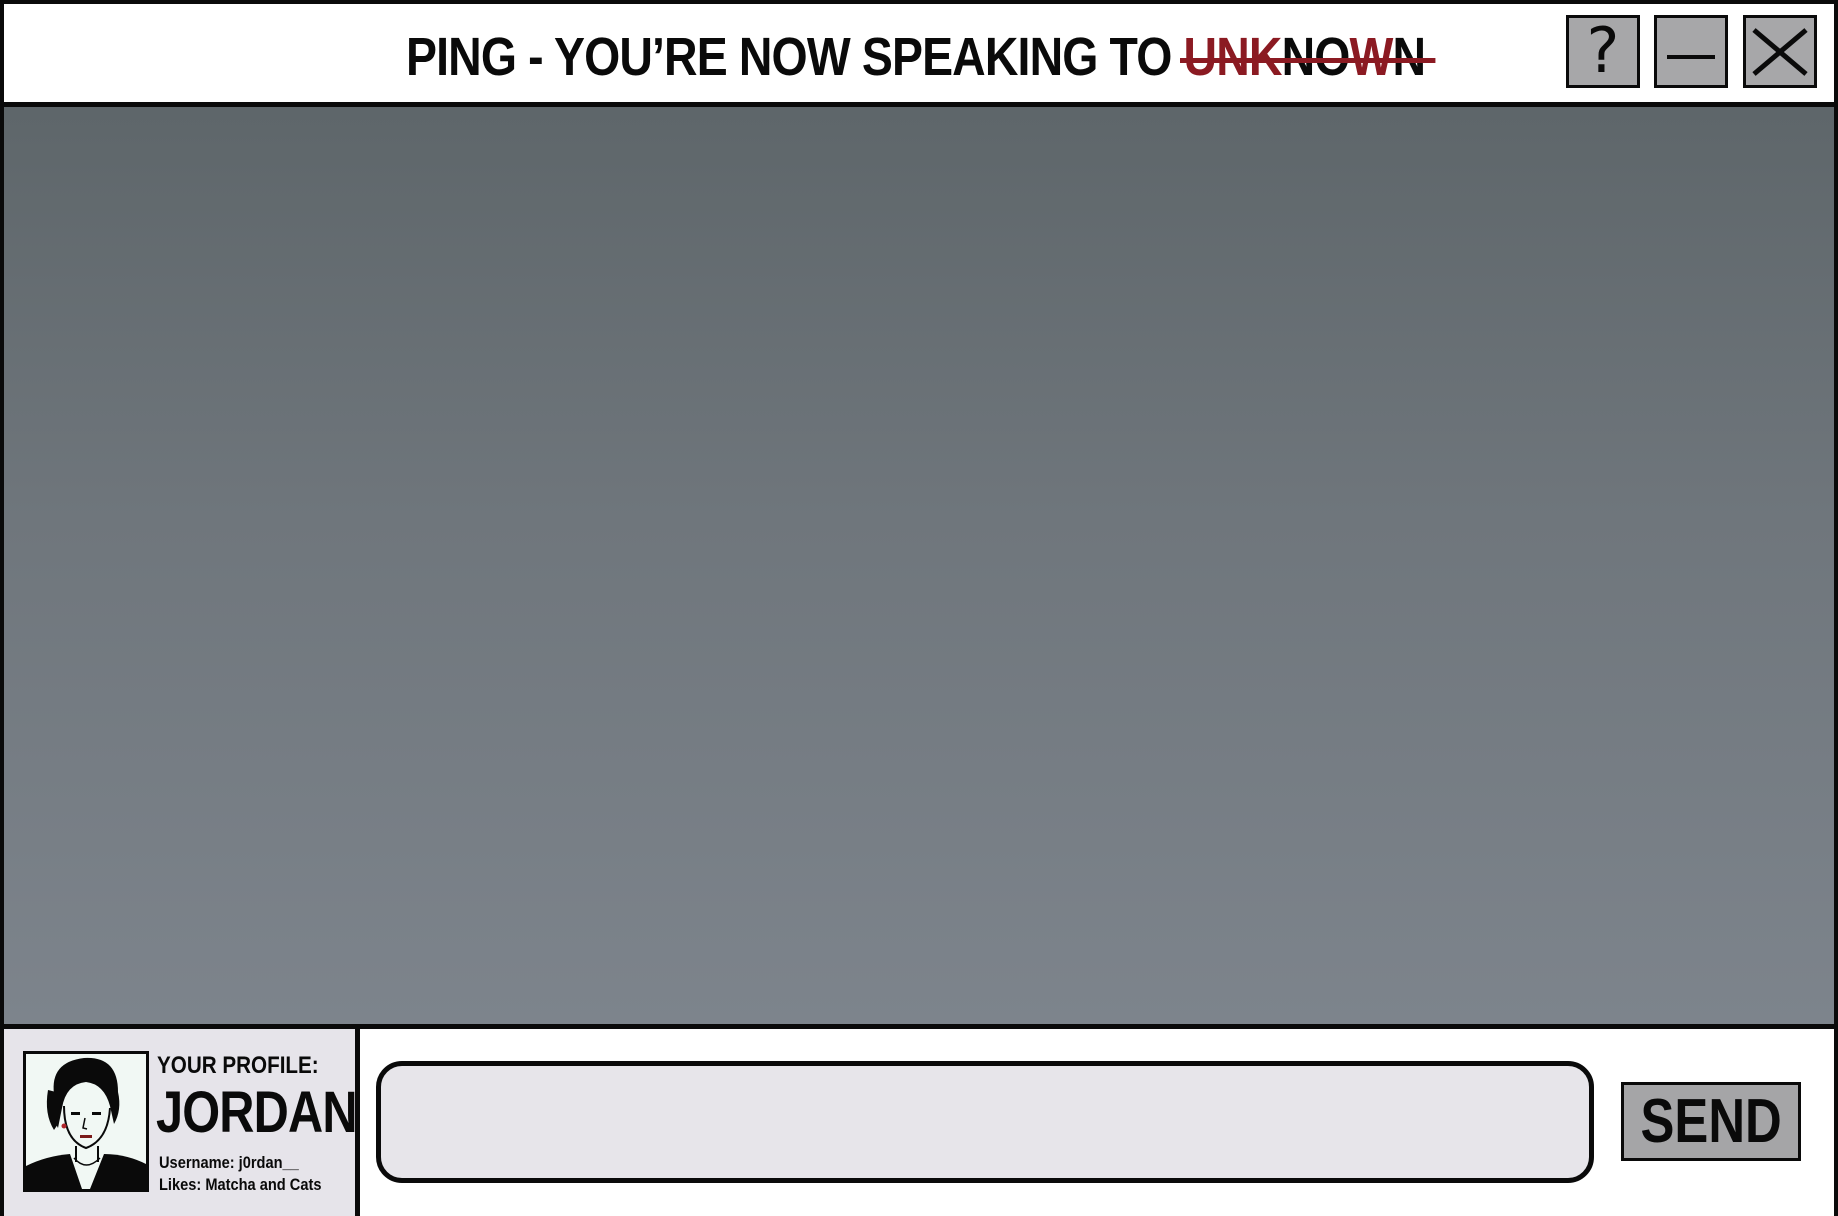  Describe the element at coordinates (1200, 57) in the screenshot. I see `struck-name-letter: U` at that location.